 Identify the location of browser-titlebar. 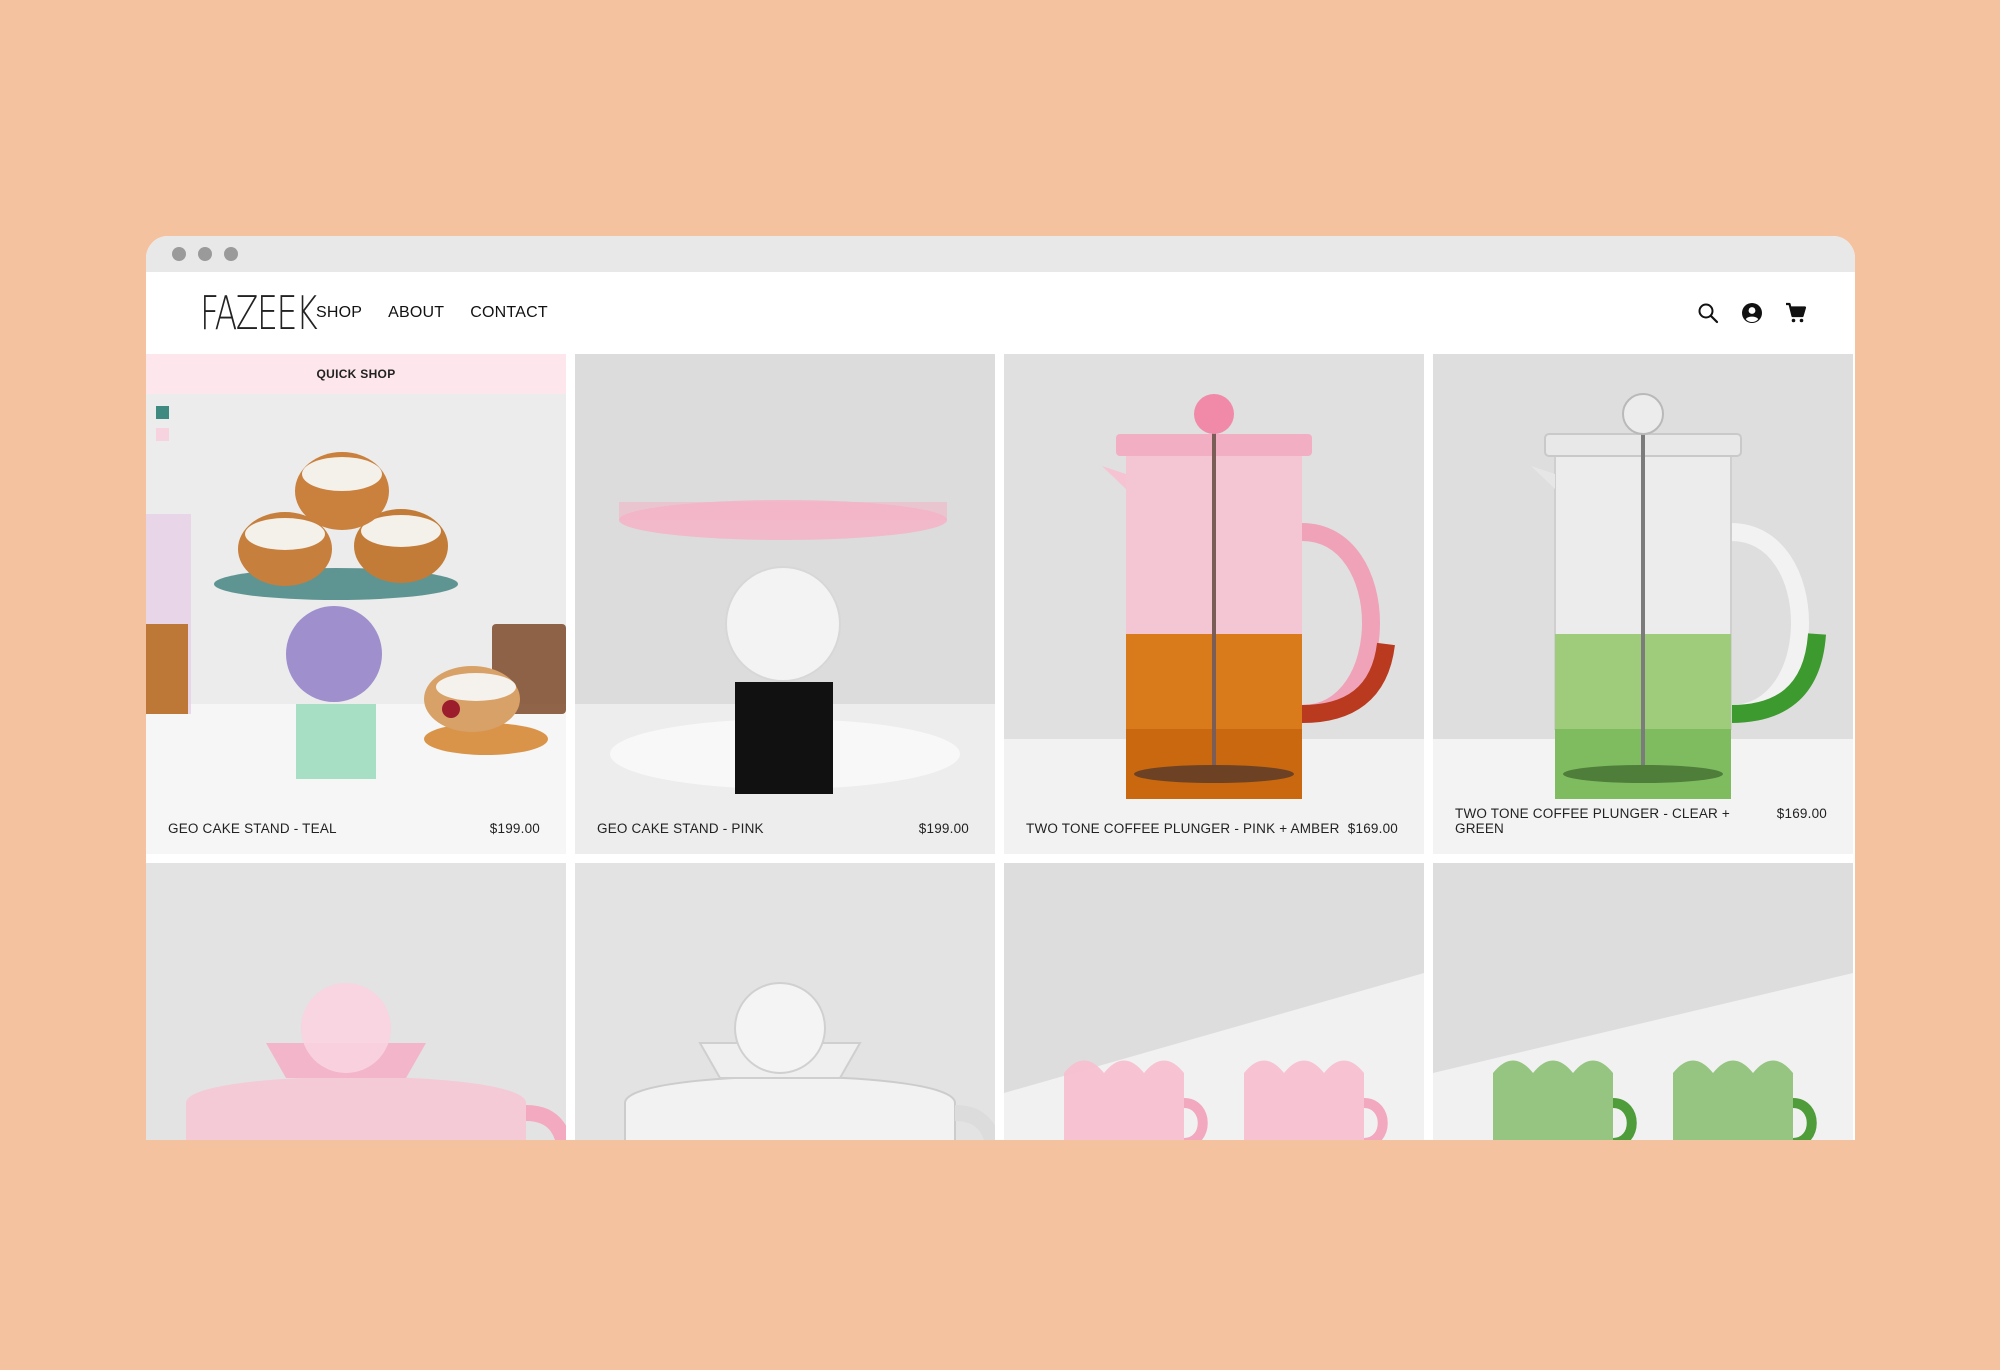
(1000, 254).